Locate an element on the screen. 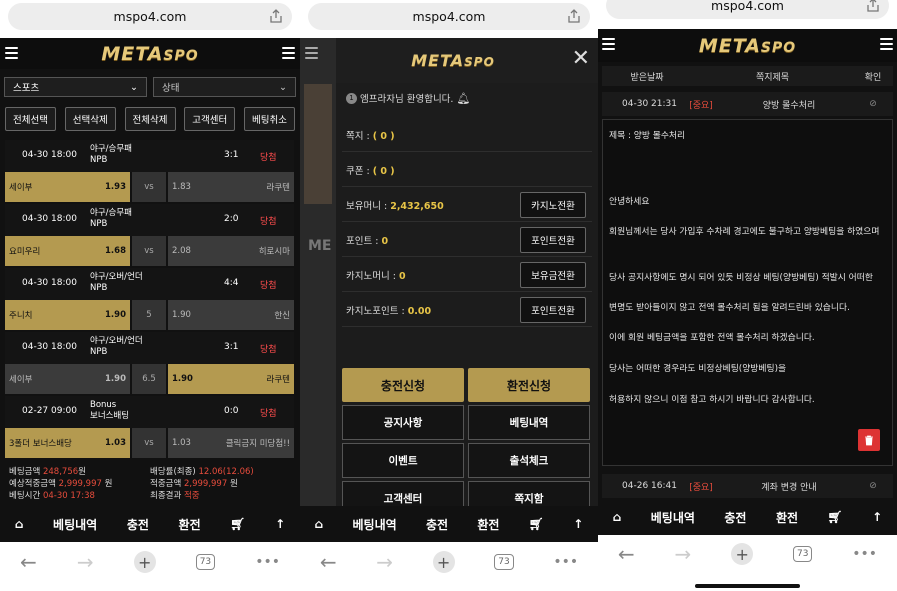 Image resolution: width=897 pixels, height=591 pixels. bet-league: 야구/오버/언더 NPB is located at coordinates (116, 346).